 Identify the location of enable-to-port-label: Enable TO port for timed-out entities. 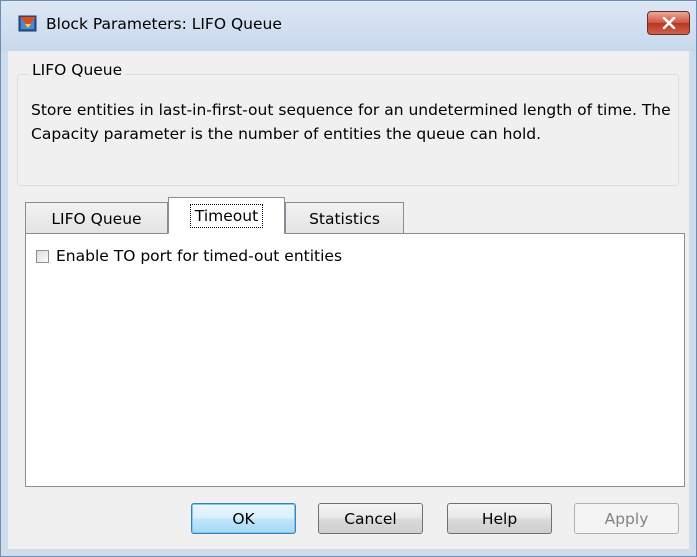
(199, 256).